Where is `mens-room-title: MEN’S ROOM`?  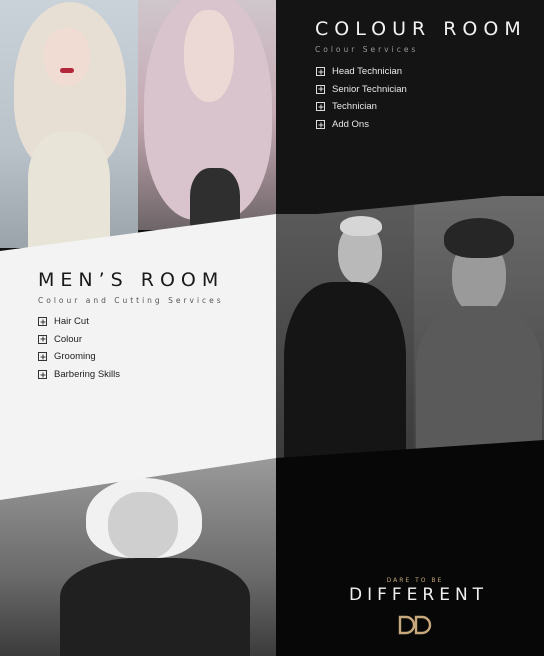 mens-room-title: MEN’S ROOM is located at coordinates (131, 280).